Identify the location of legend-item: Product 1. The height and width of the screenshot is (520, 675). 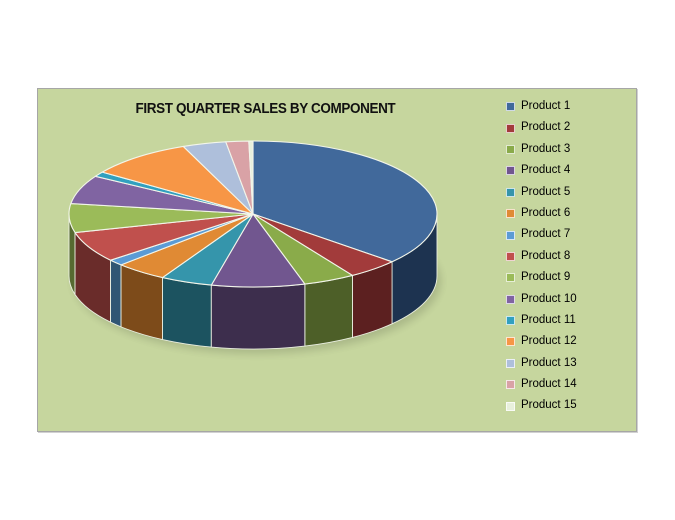
(571, 106).